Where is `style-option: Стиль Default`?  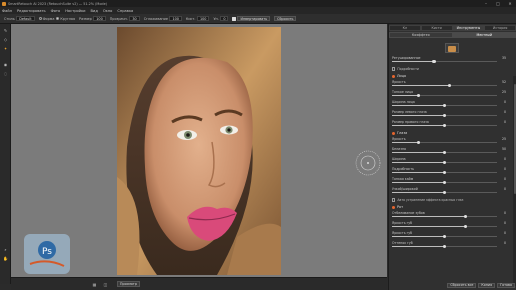
style-option: Стиль Default is located at coordinates (19, 18).